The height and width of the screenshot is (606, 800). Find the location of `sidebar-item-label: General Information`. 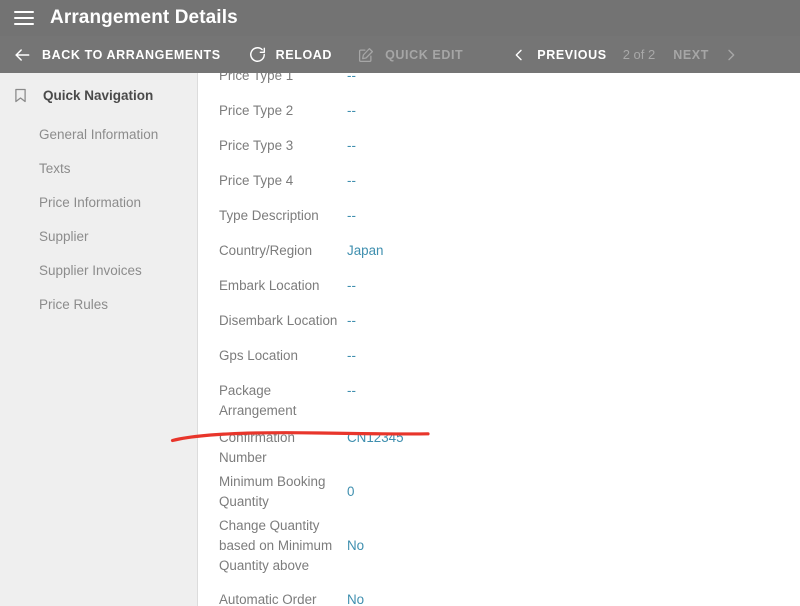

sidebar-item-label: General Information is located at coordinates (99, 134).